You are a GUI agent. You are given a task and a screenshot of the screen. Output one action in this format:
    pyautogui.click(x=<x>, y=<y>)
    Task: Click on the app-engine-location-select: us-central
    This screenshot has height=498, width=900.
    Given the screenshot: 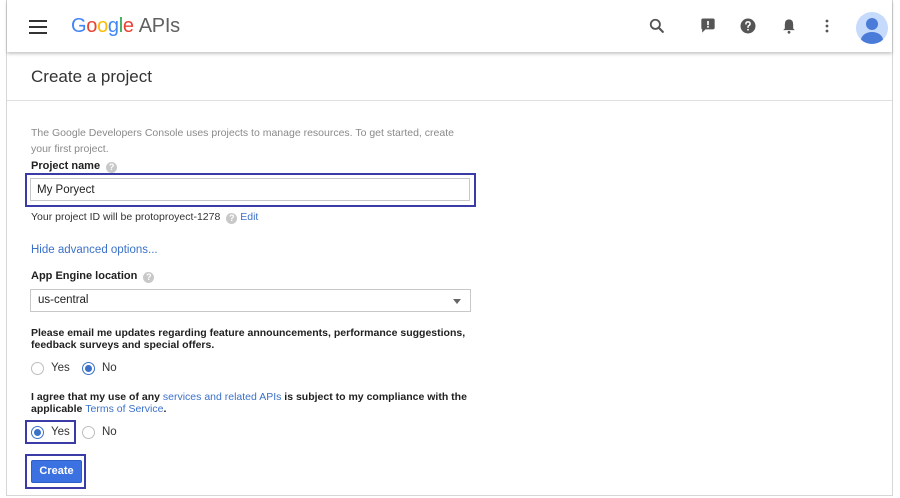 What is the action you would take?
    pyautogui.click(x=250, y=300)
    